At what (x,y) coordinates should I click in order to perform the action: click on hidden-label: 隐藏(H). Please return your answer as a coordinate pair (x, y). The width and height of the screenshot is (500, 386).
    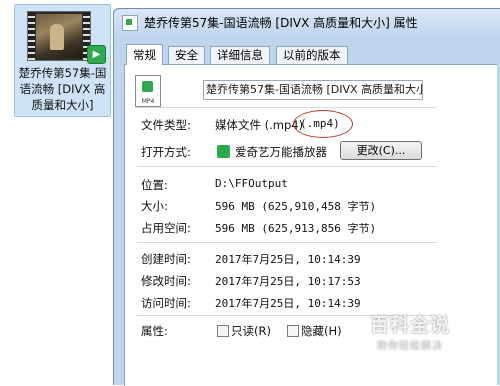
    Looking at the image, I should click on (321, 331).